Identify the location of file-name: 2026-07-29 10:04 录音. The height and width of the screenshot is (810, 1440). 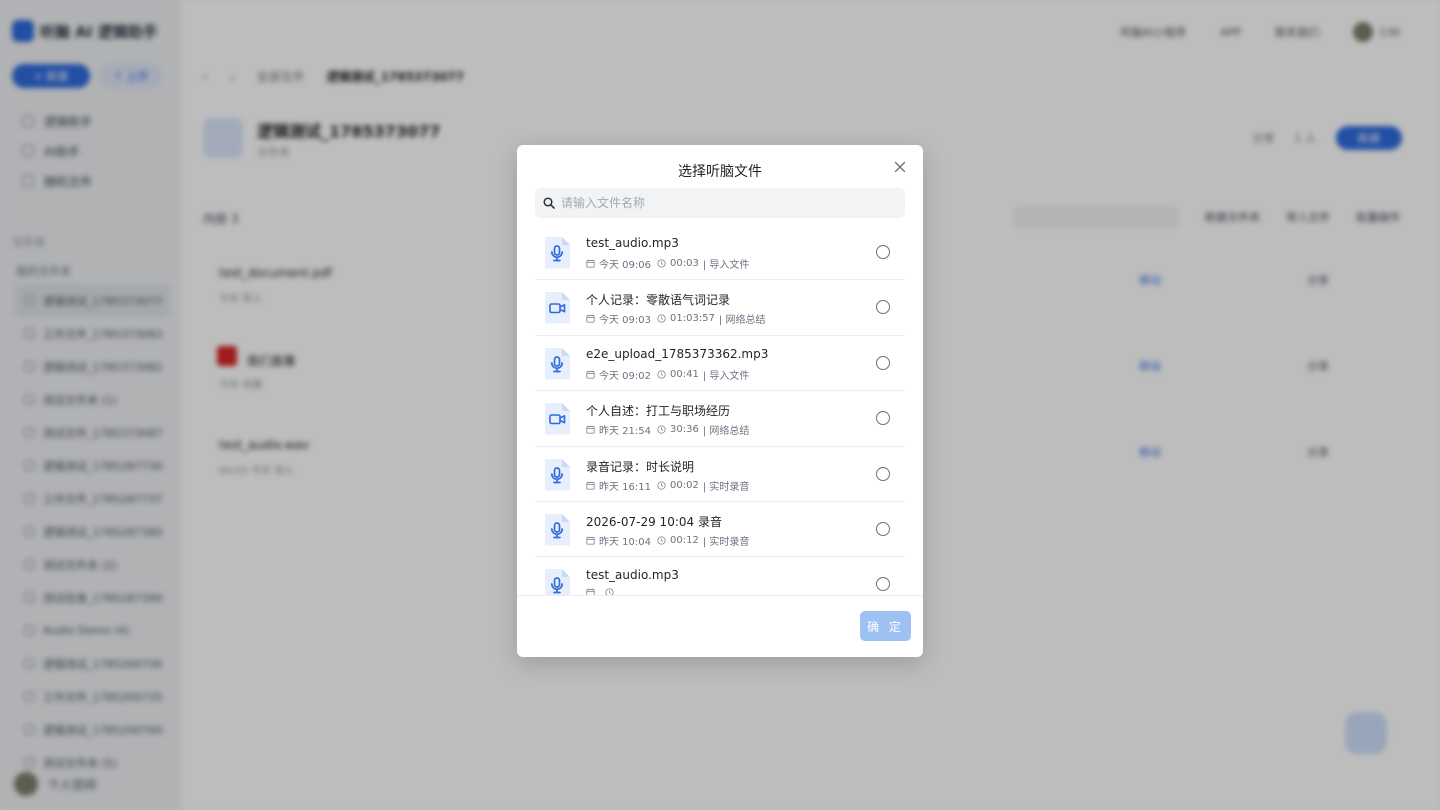
(654, 521).